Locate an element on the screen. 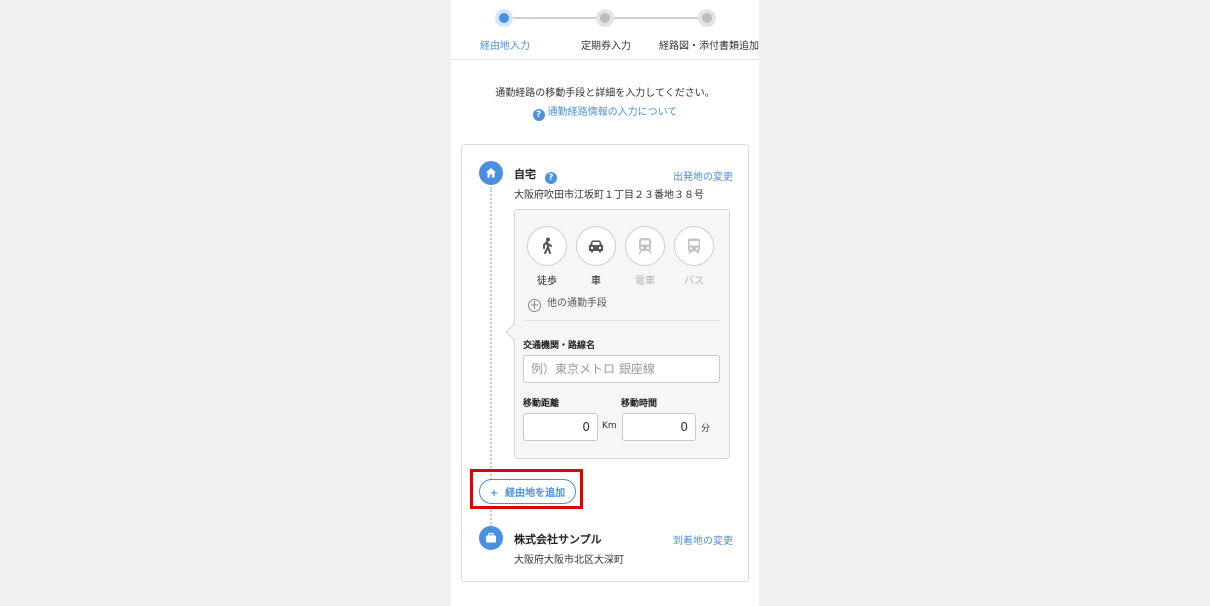 Image resolution: width=1210 pixels, height=606 pixels. mode-train-label: 電車 is located at coordinates (645, 281).